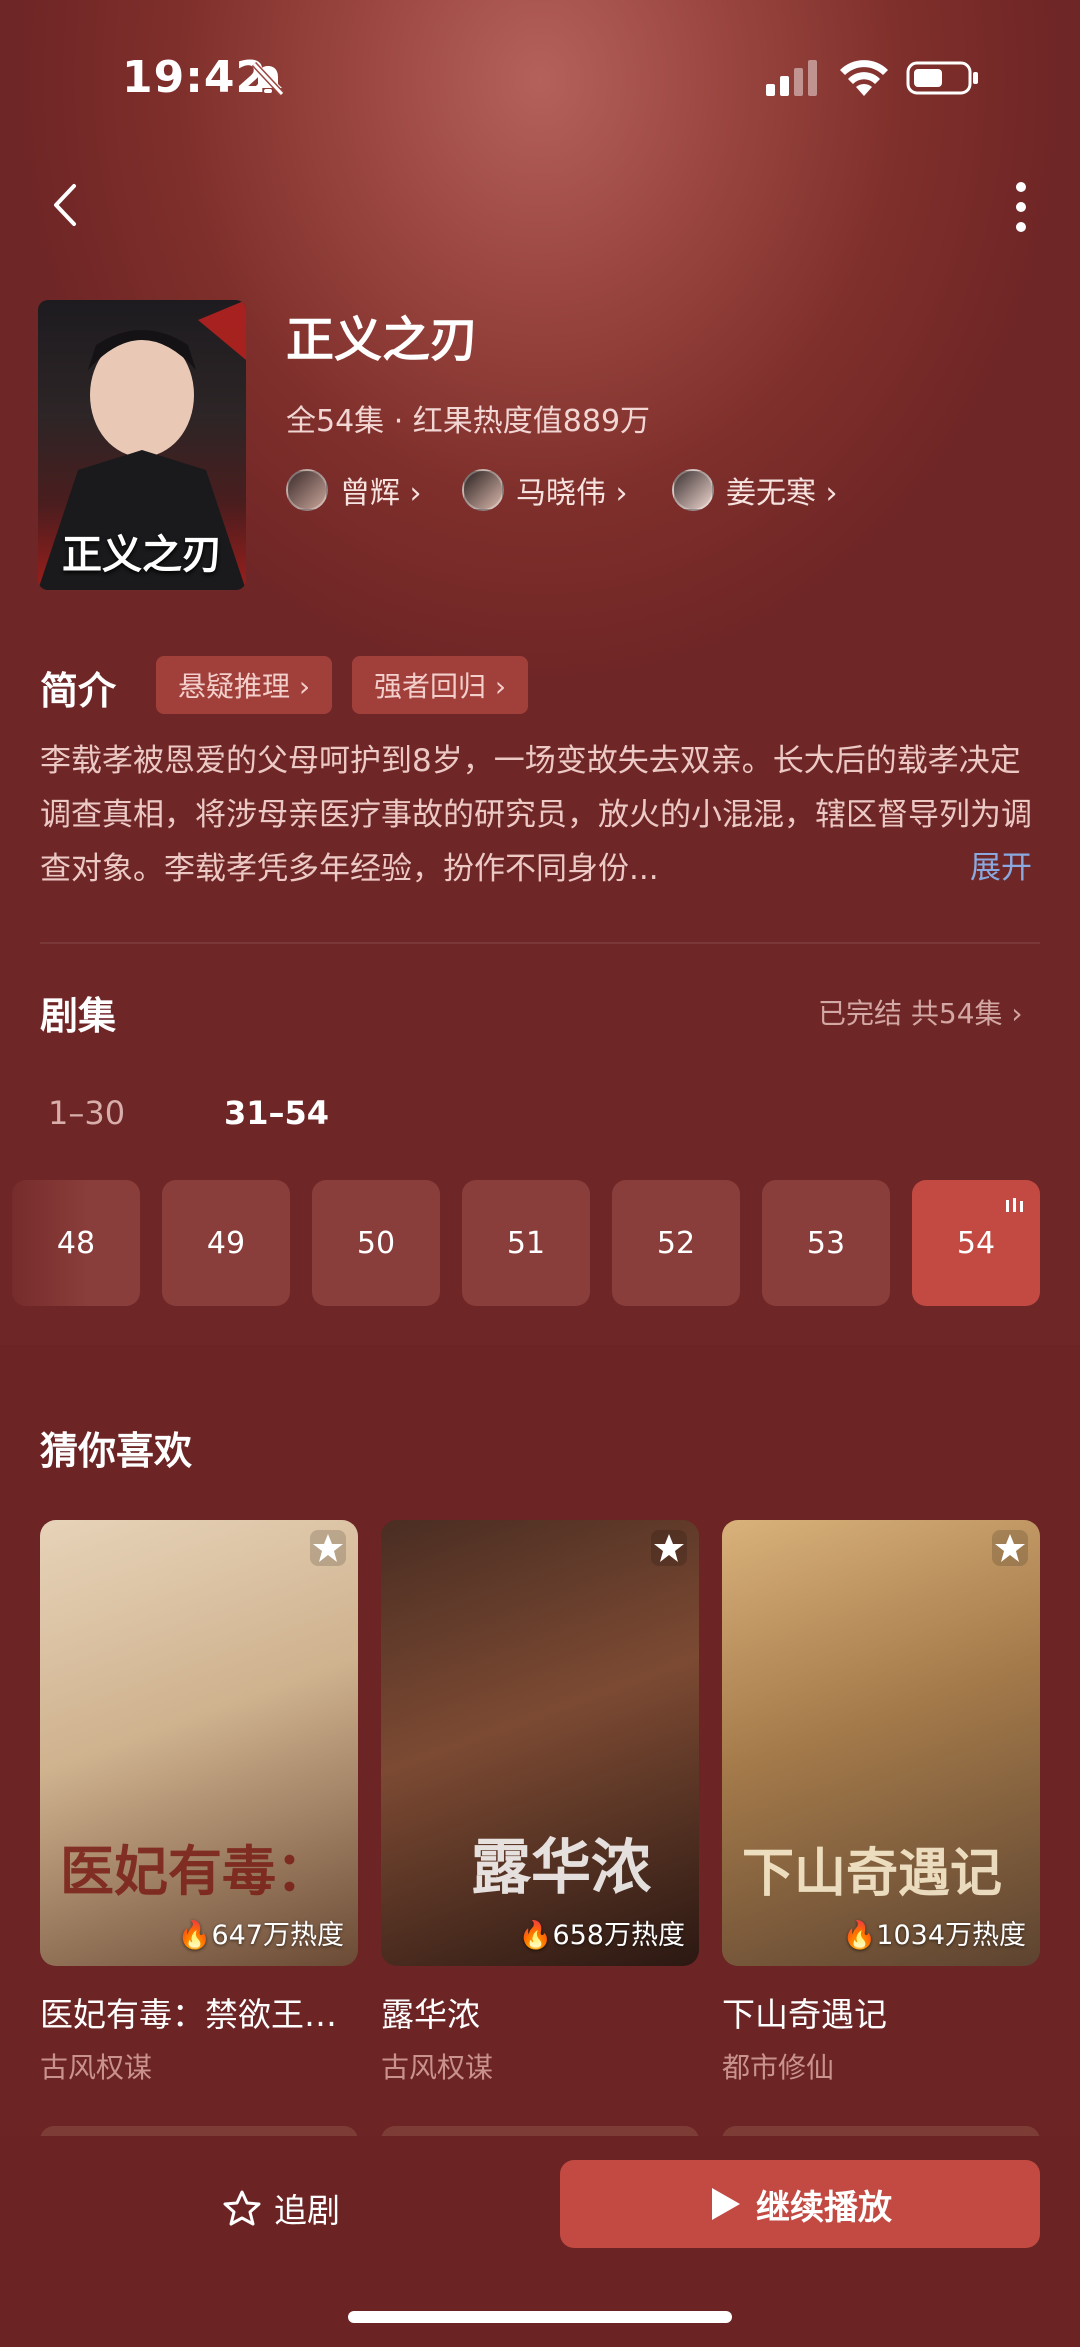 This screenshot has height=2347, width=1080. I want to click on divider, so click(540, 943).